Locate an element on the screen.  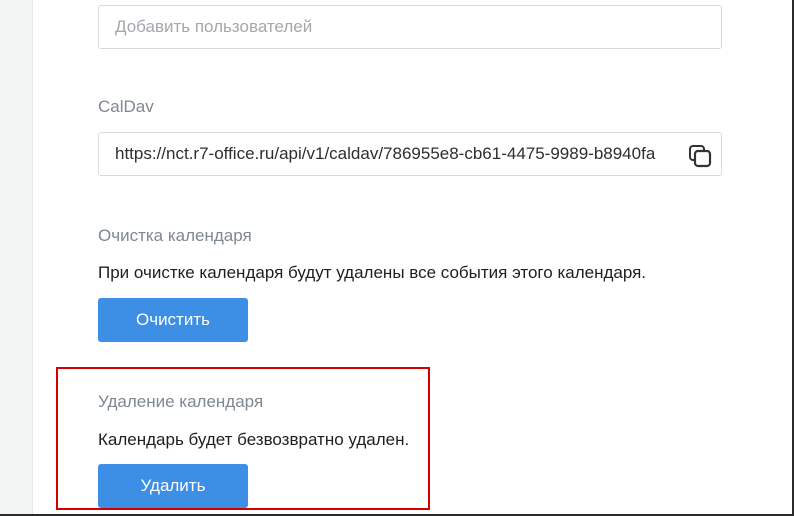
delete-calendar-button: Удалить is located at coordinates (173, 486).